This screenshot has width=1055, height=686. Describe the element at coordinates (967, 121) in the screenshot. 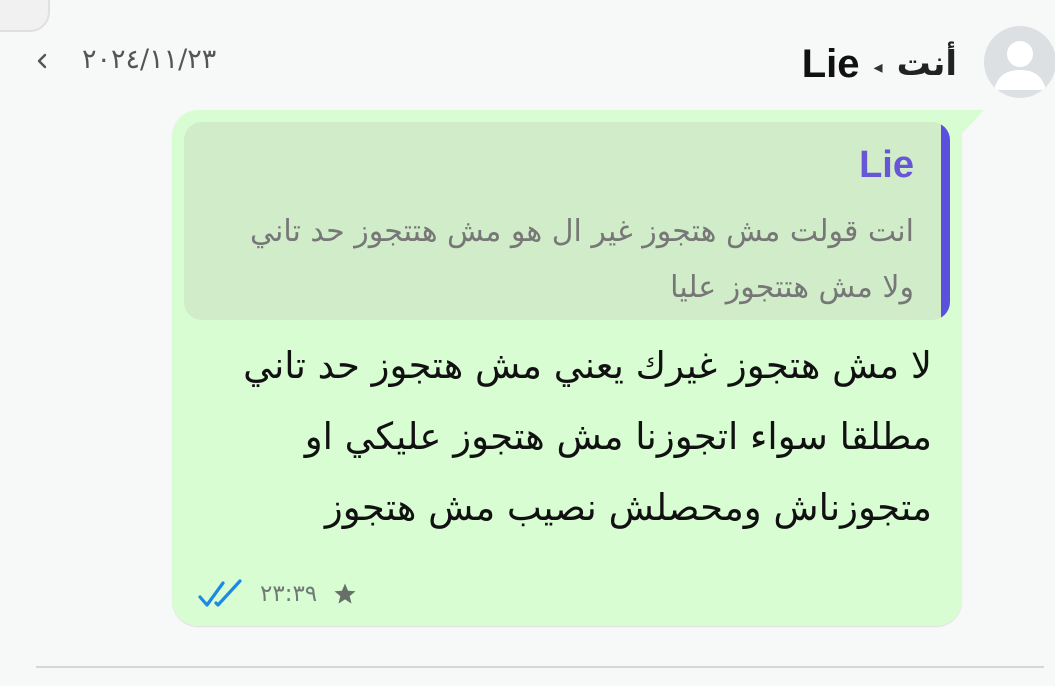

I see `bubble-tail` at that location.